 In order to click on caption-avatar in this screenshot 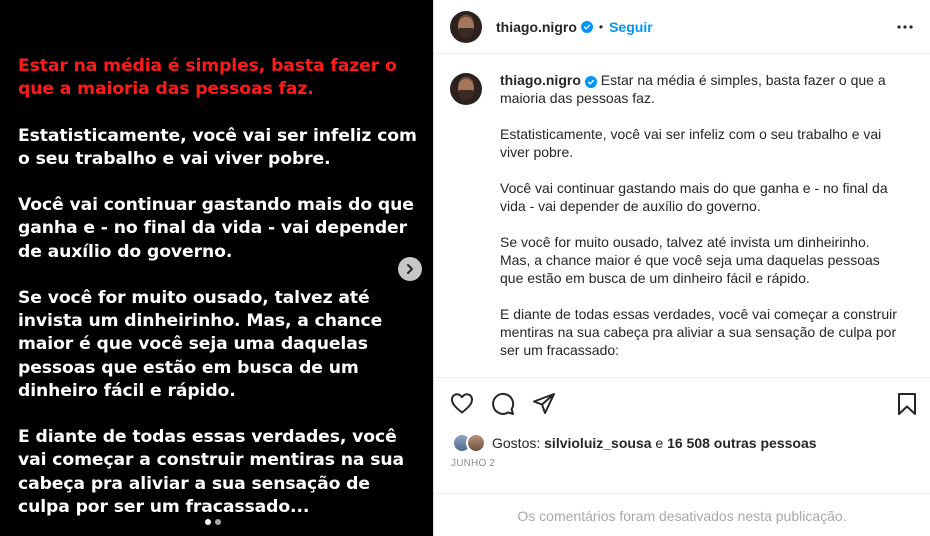, I will do `click(466, 89)`.